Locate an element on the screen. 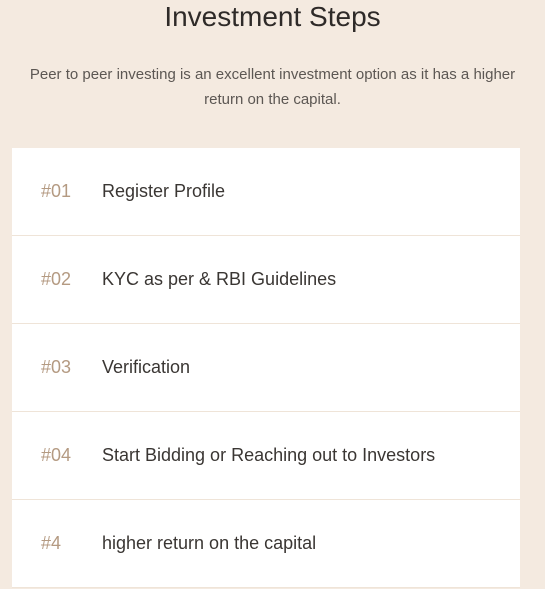 The image size is (545, 589). step-item-5: #4 higher return on the capital is located at coordinates (266, 544).